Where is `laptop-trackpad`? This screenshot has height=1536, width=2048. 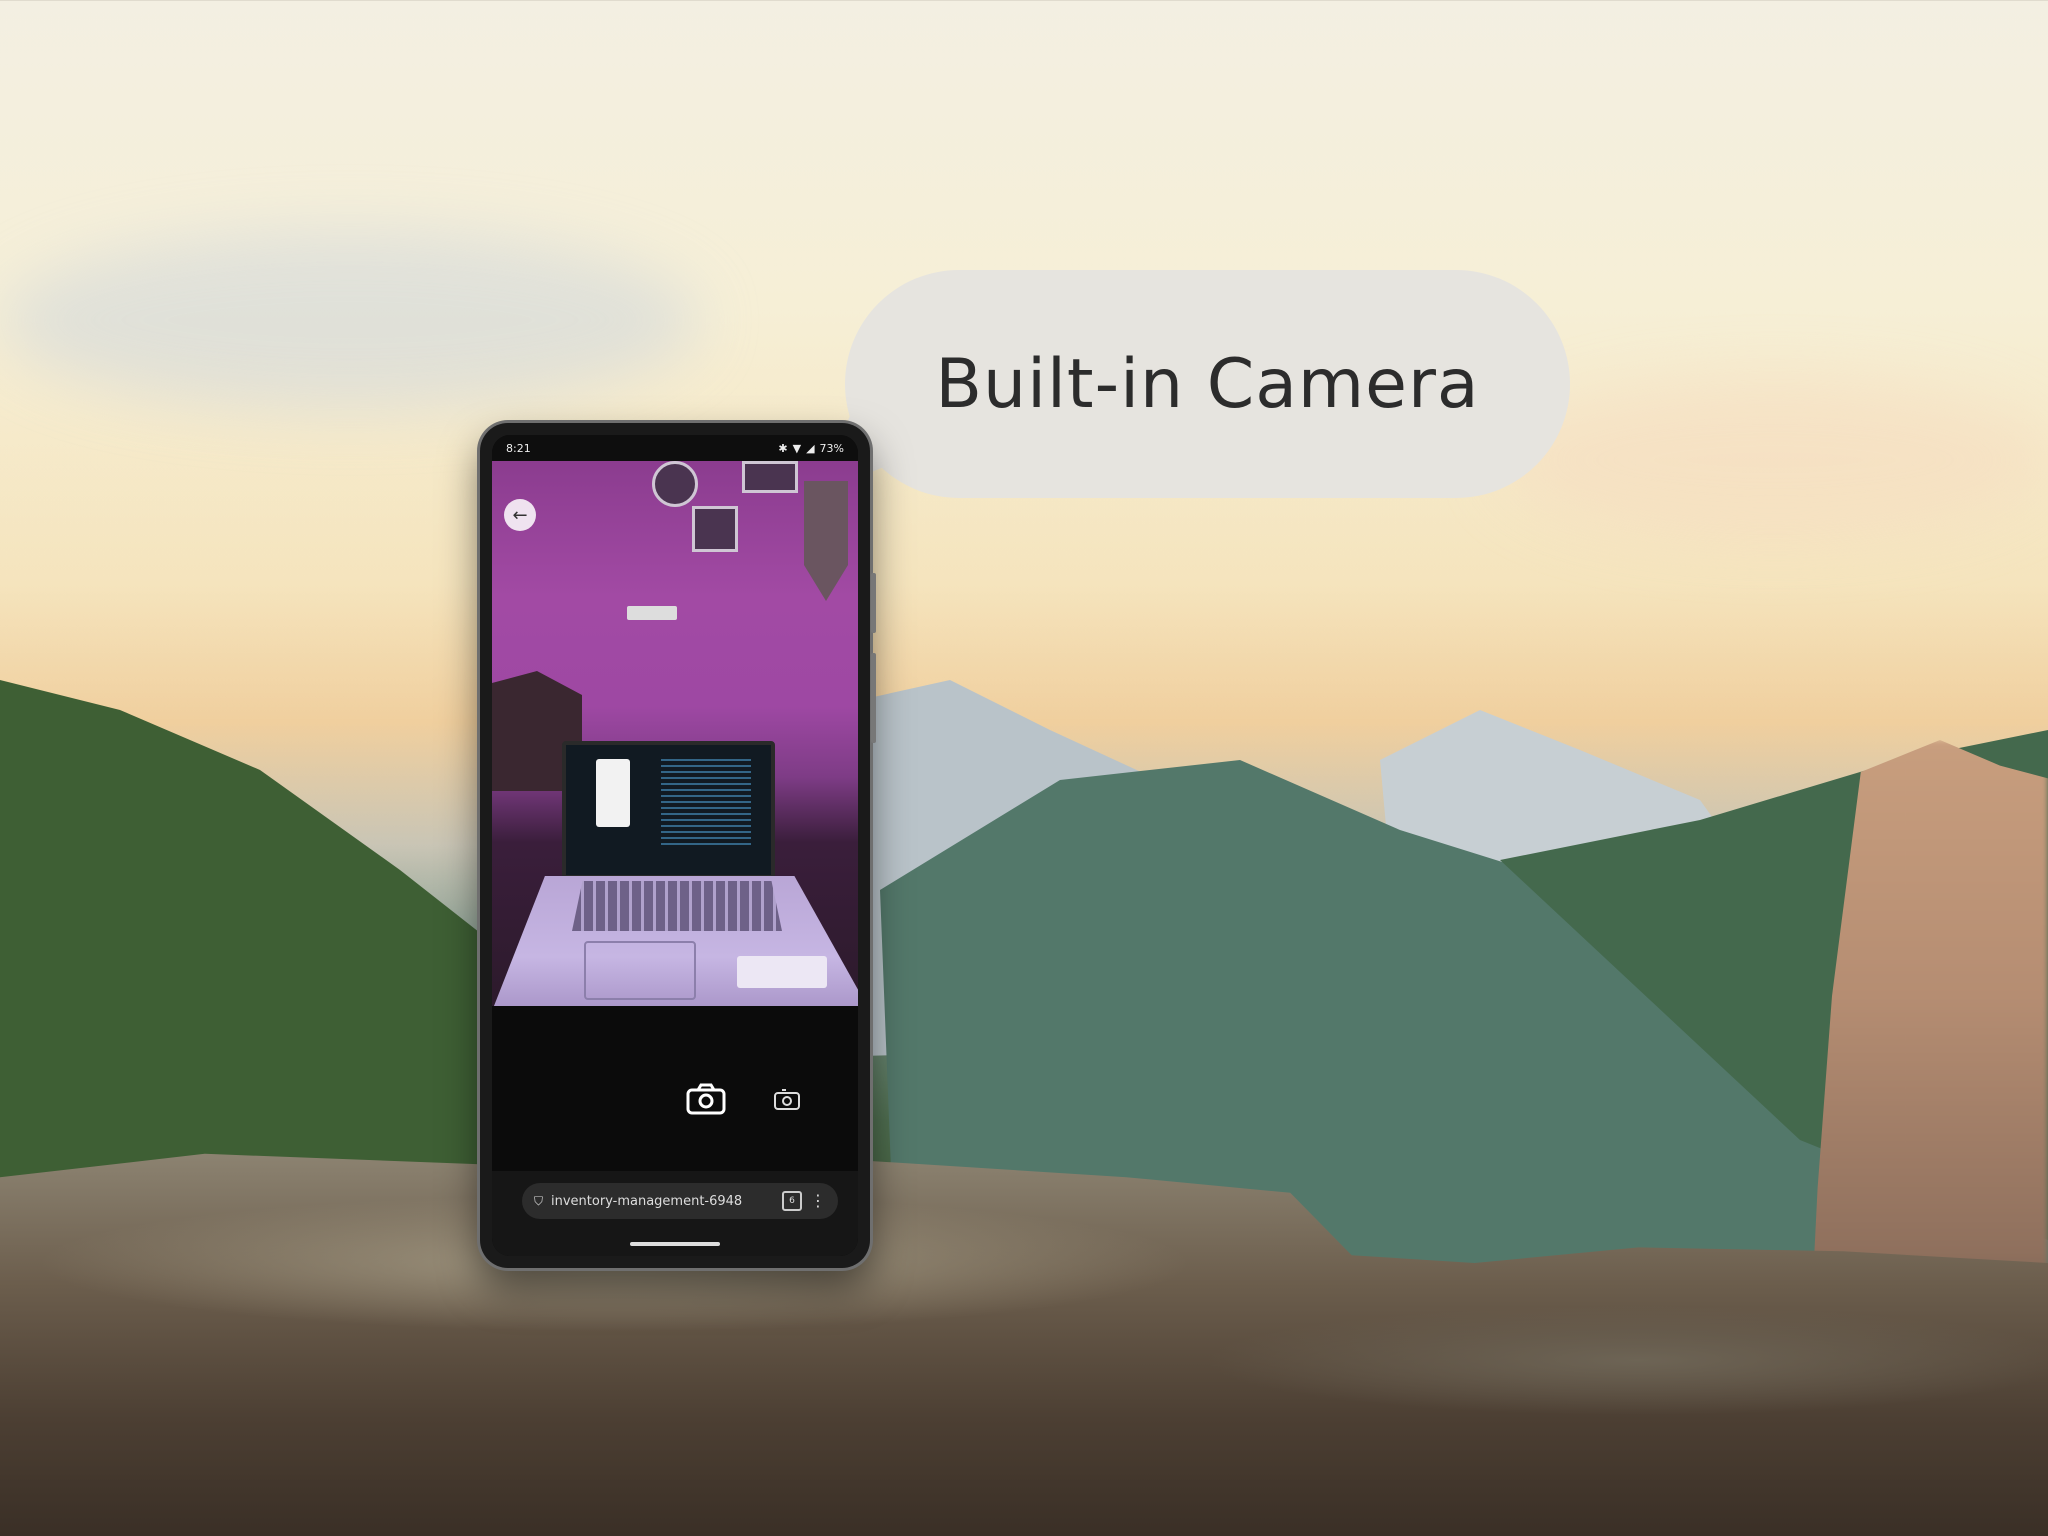
laptop-trackpad is located at coordinates (640, 970).